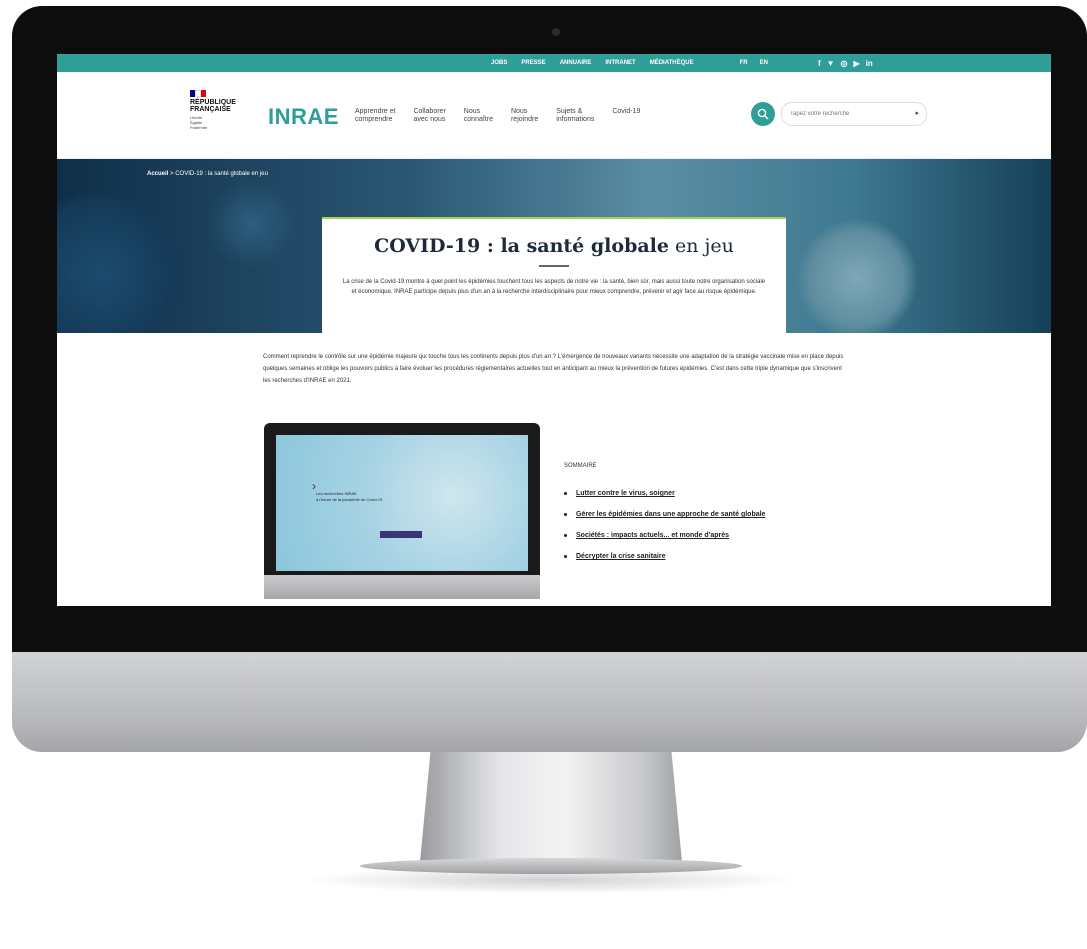 The height and width of the screenshot is (949, 1087). Describe the element at coordinates (521, 246) in the screenshot. I see `page-title-bold: COVID-19 : la santé globale` at that location.